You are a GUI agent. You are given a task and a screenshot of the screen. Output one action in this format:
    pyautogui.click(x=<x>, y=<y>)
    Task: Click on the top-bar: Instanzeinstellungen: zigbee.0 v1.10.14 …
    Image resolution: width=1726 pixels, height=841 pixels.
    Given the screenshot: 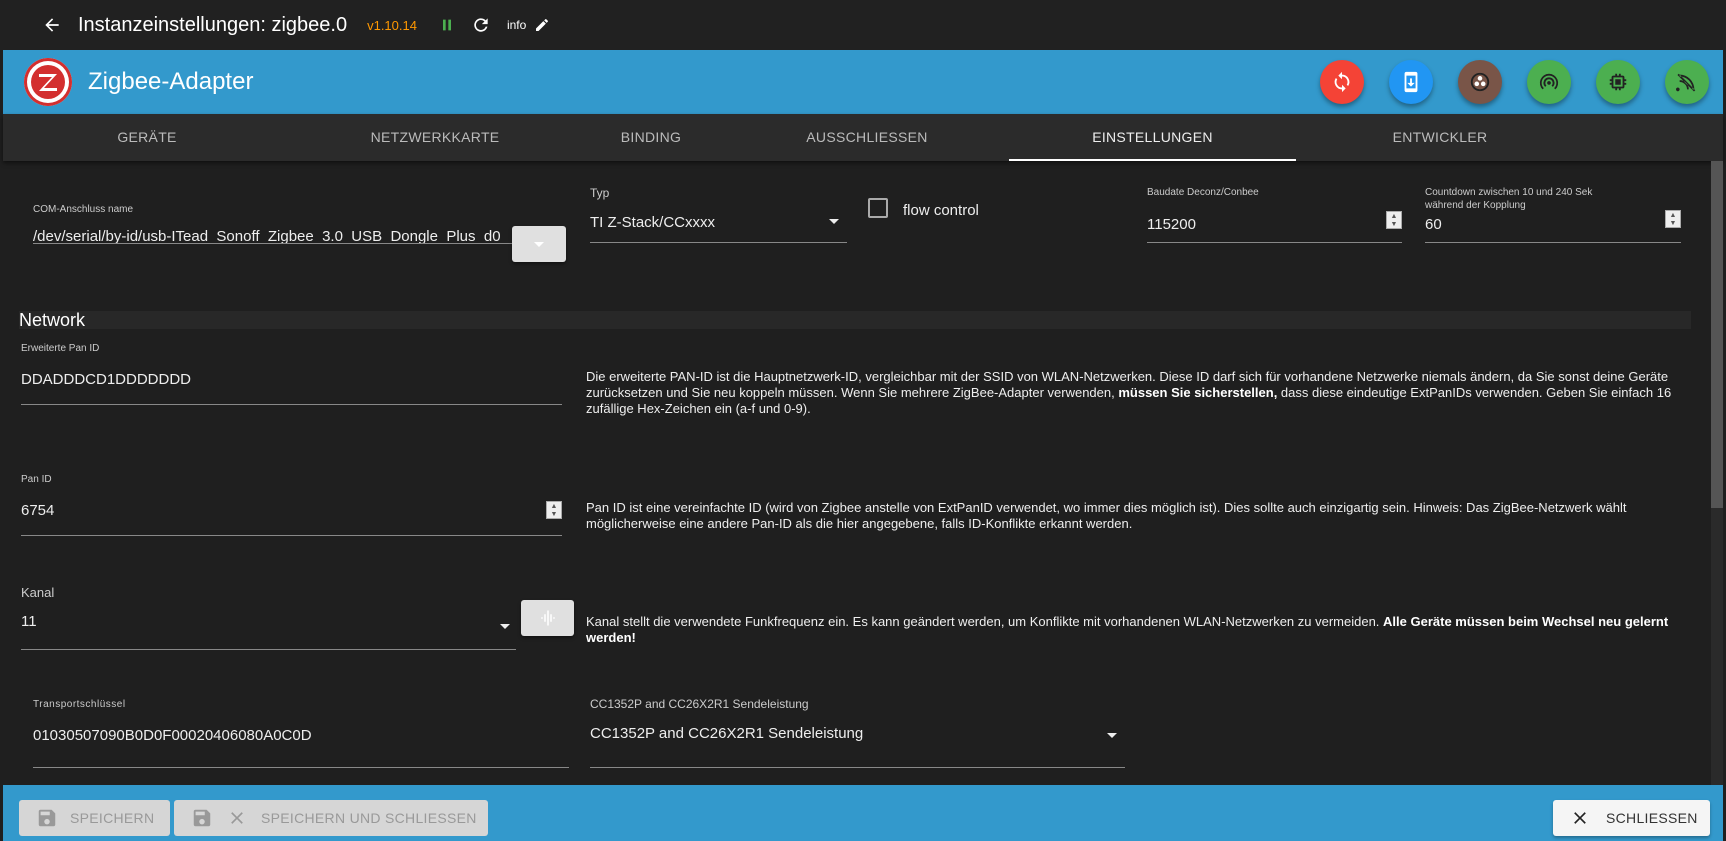 What is the action you would take?
    pyautogui.click(x=863, y=25)
    